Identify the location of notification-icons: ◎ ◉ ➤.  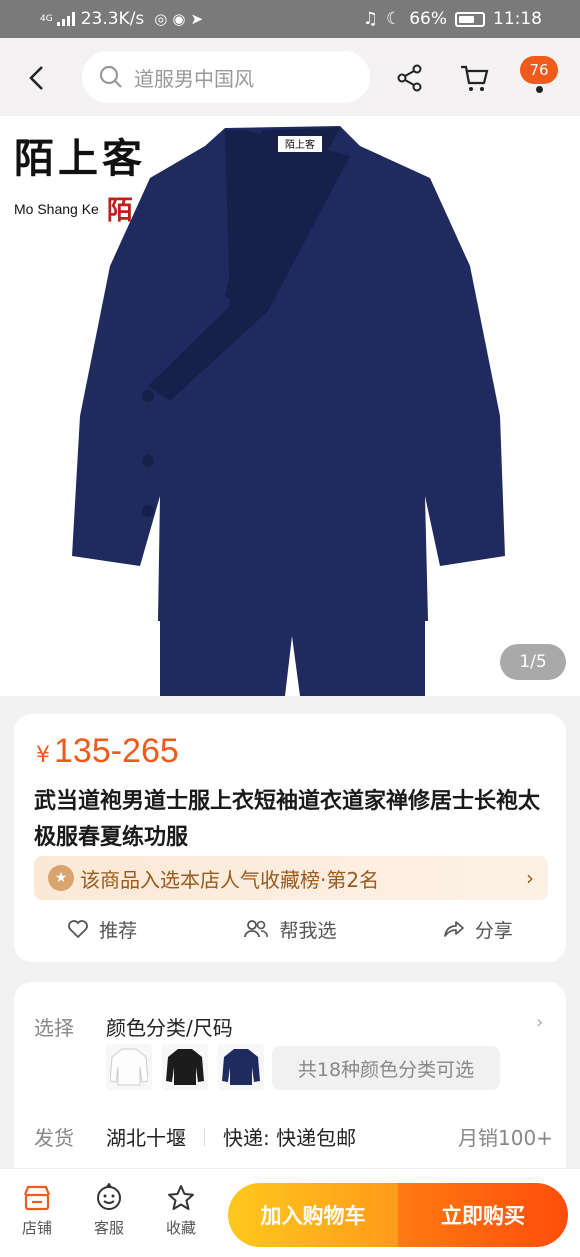
(178, 19).